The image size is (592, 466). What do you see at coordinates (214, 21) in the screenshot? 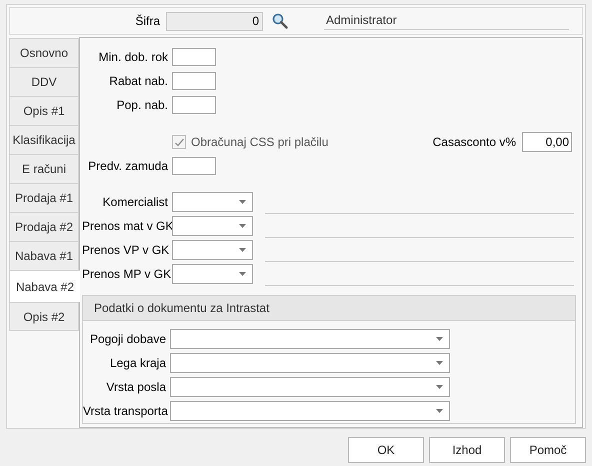
I see `code-field: 0` at bounding box center [214, 21].